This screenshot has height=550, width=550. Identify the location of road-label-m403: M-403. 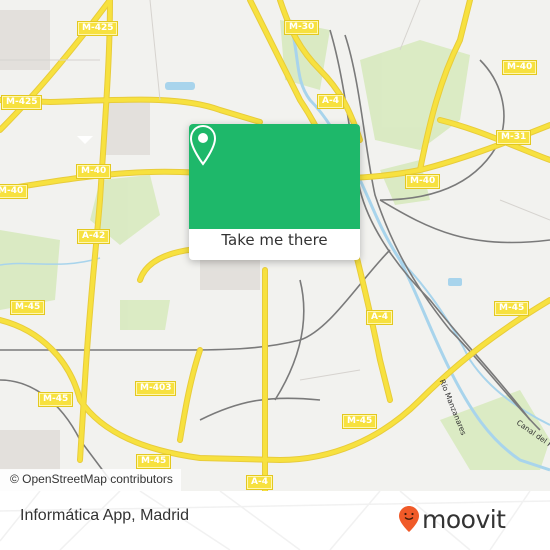
(155, 388).